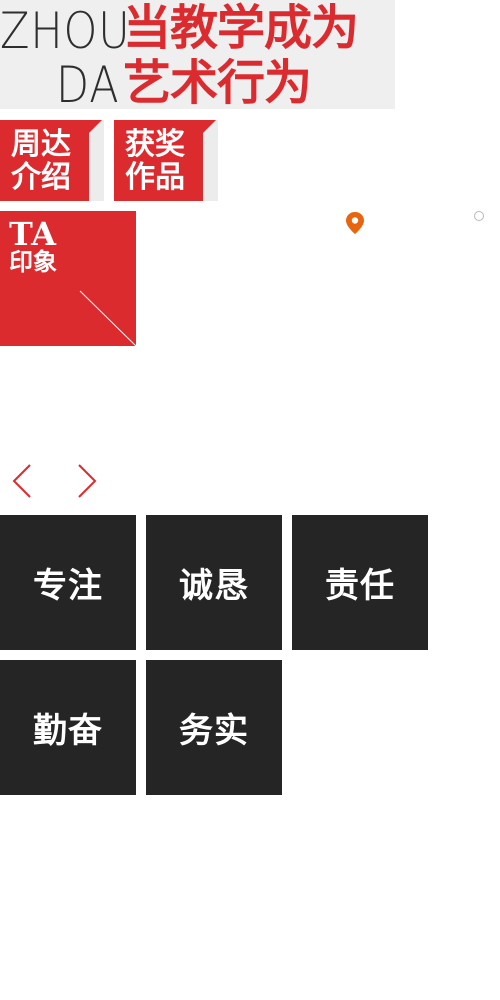  What do you see at coordinates (88, 85) in the screenshot?
I see `latin-name-line2: DA` at bounding box center [88, 85].